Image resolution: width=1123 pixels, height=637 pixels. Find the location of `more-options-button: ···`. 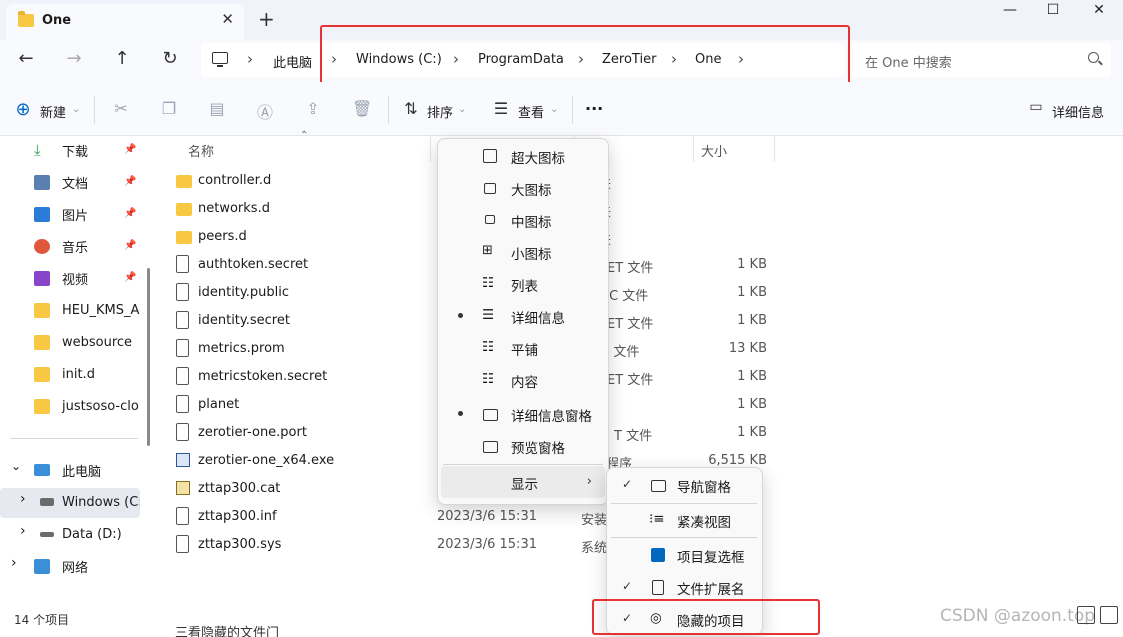

more-options-button: ··· is located at coordinates (594, 108).